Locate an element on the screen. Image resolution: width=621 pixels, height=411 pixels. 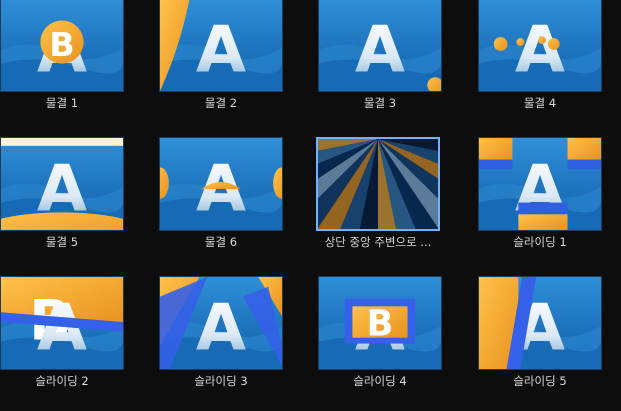
transition-thumbnail is located at coordinates (378, 184).